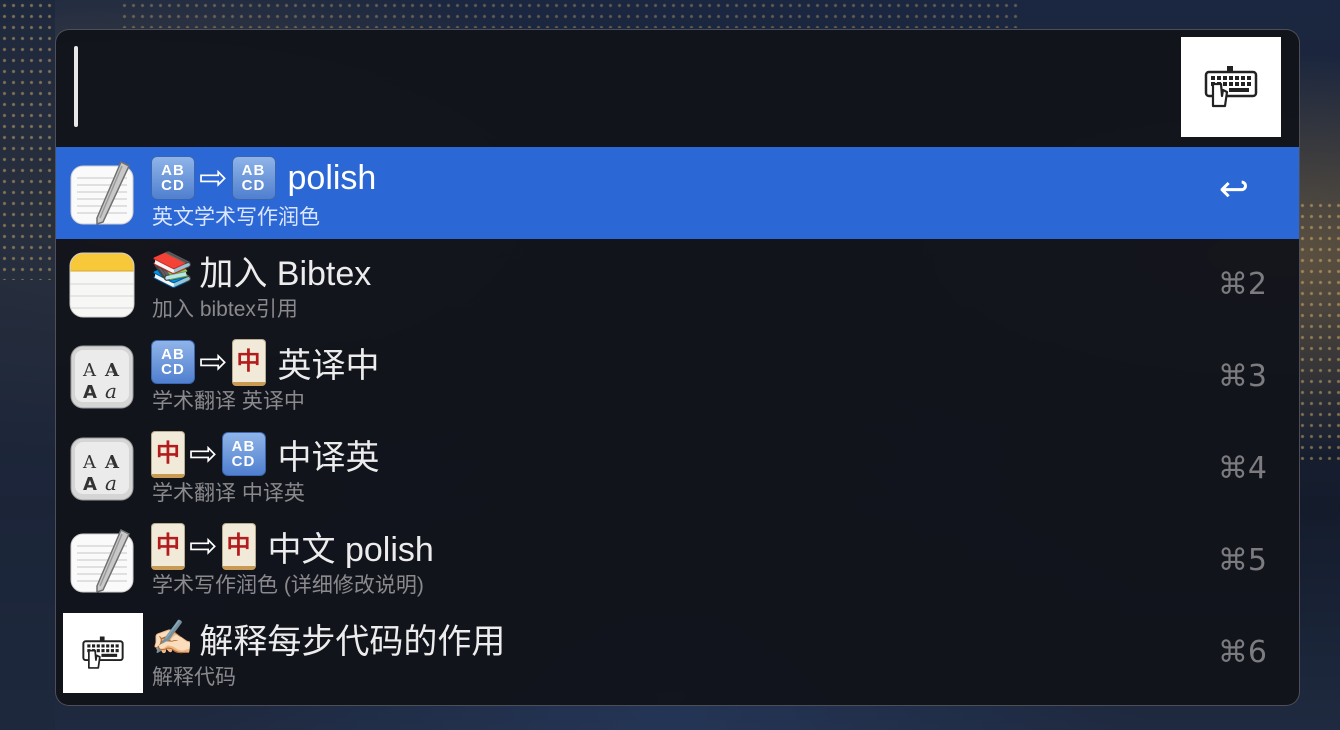  Describe the element at coordinates (677, 469) in the screenshot. I see `result-row-zh-to-en: A A A a 中 ⇨ AB CD 中译英 学术翻译 中译英 ⌘4` at that location.